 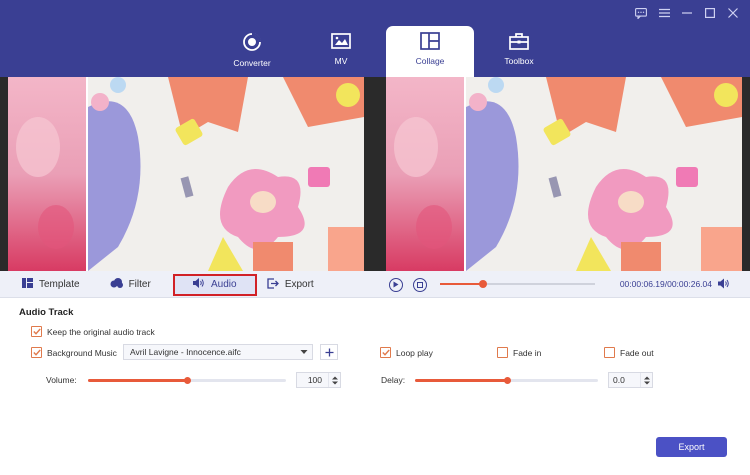 What do you see at coordinates (519, 61) in the screenshot?
I see `nav-tab-label: Toolbox` at bounding box center [519, 61].